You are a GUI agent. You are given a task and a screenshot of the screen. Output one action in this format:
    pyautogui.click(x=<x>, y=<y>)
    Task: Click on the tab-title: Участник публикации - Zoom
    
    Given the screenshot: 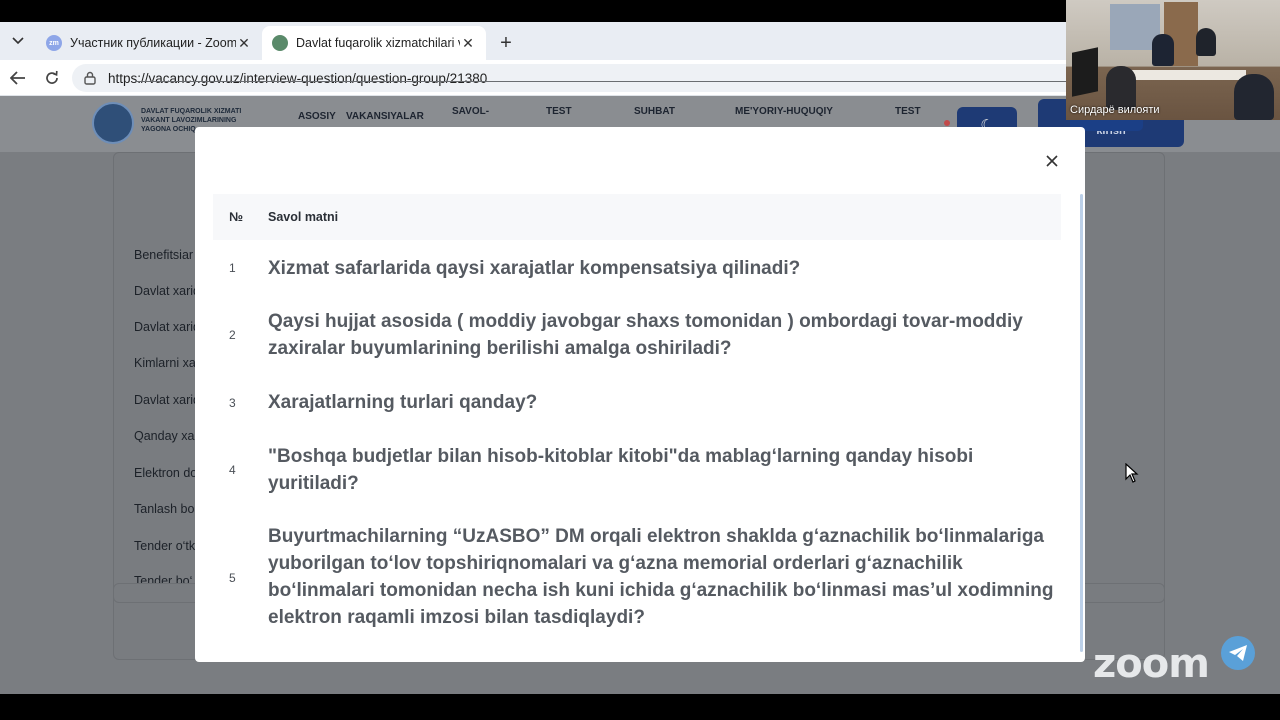 What is the action you would take?
    pyautogui.click(x=153, y=43)
    